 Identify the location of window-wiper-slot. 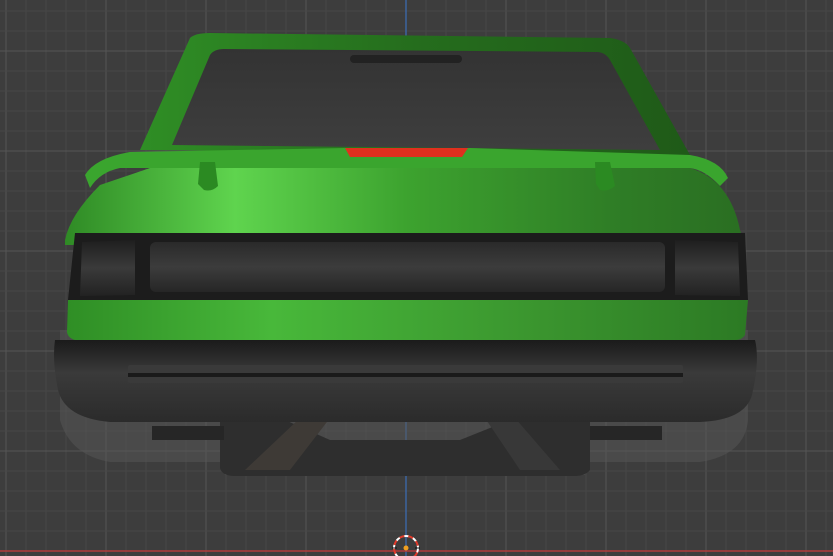
(406, 59).